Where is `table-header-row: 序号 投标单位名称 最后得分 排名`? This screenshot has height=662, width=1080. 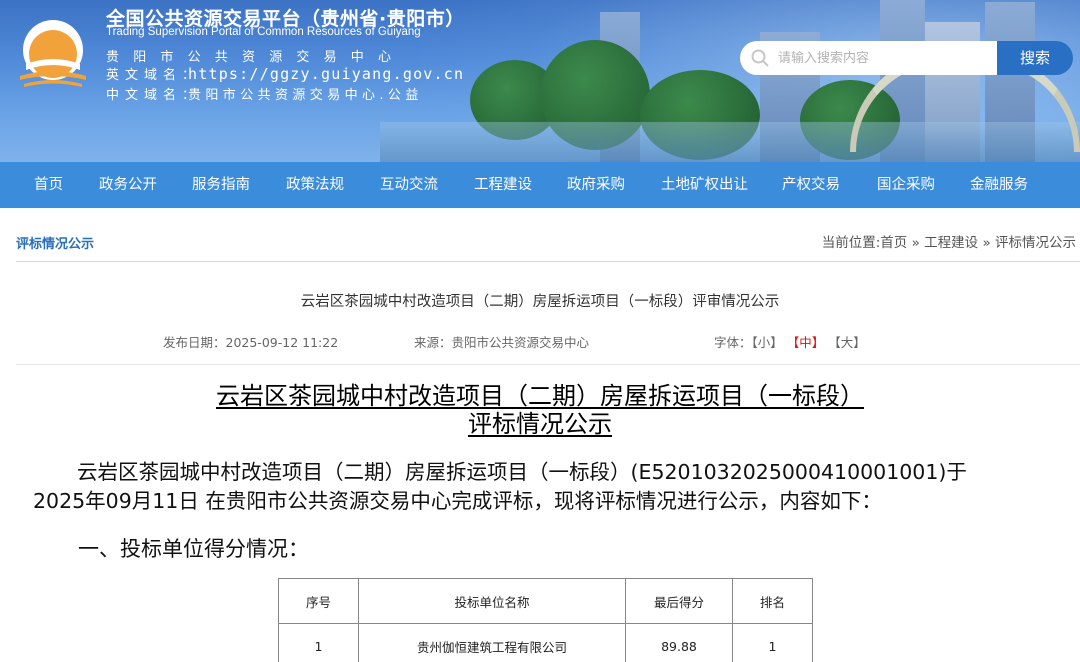 table-header-row: 序号 投标单位名称 最后得分 排名 is located at coordinates (545, 601).